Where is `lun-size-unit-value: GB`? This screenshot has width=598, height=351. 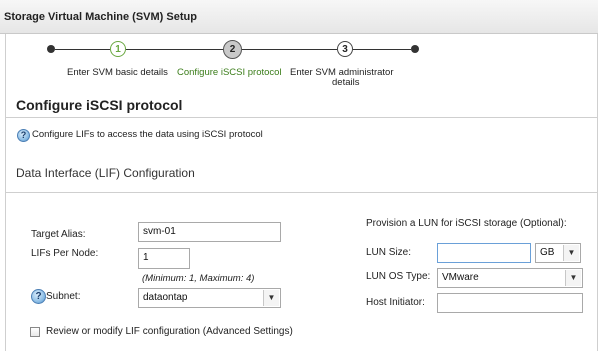 lun-size-unit-value: GB is located at coordinates (547, 252).